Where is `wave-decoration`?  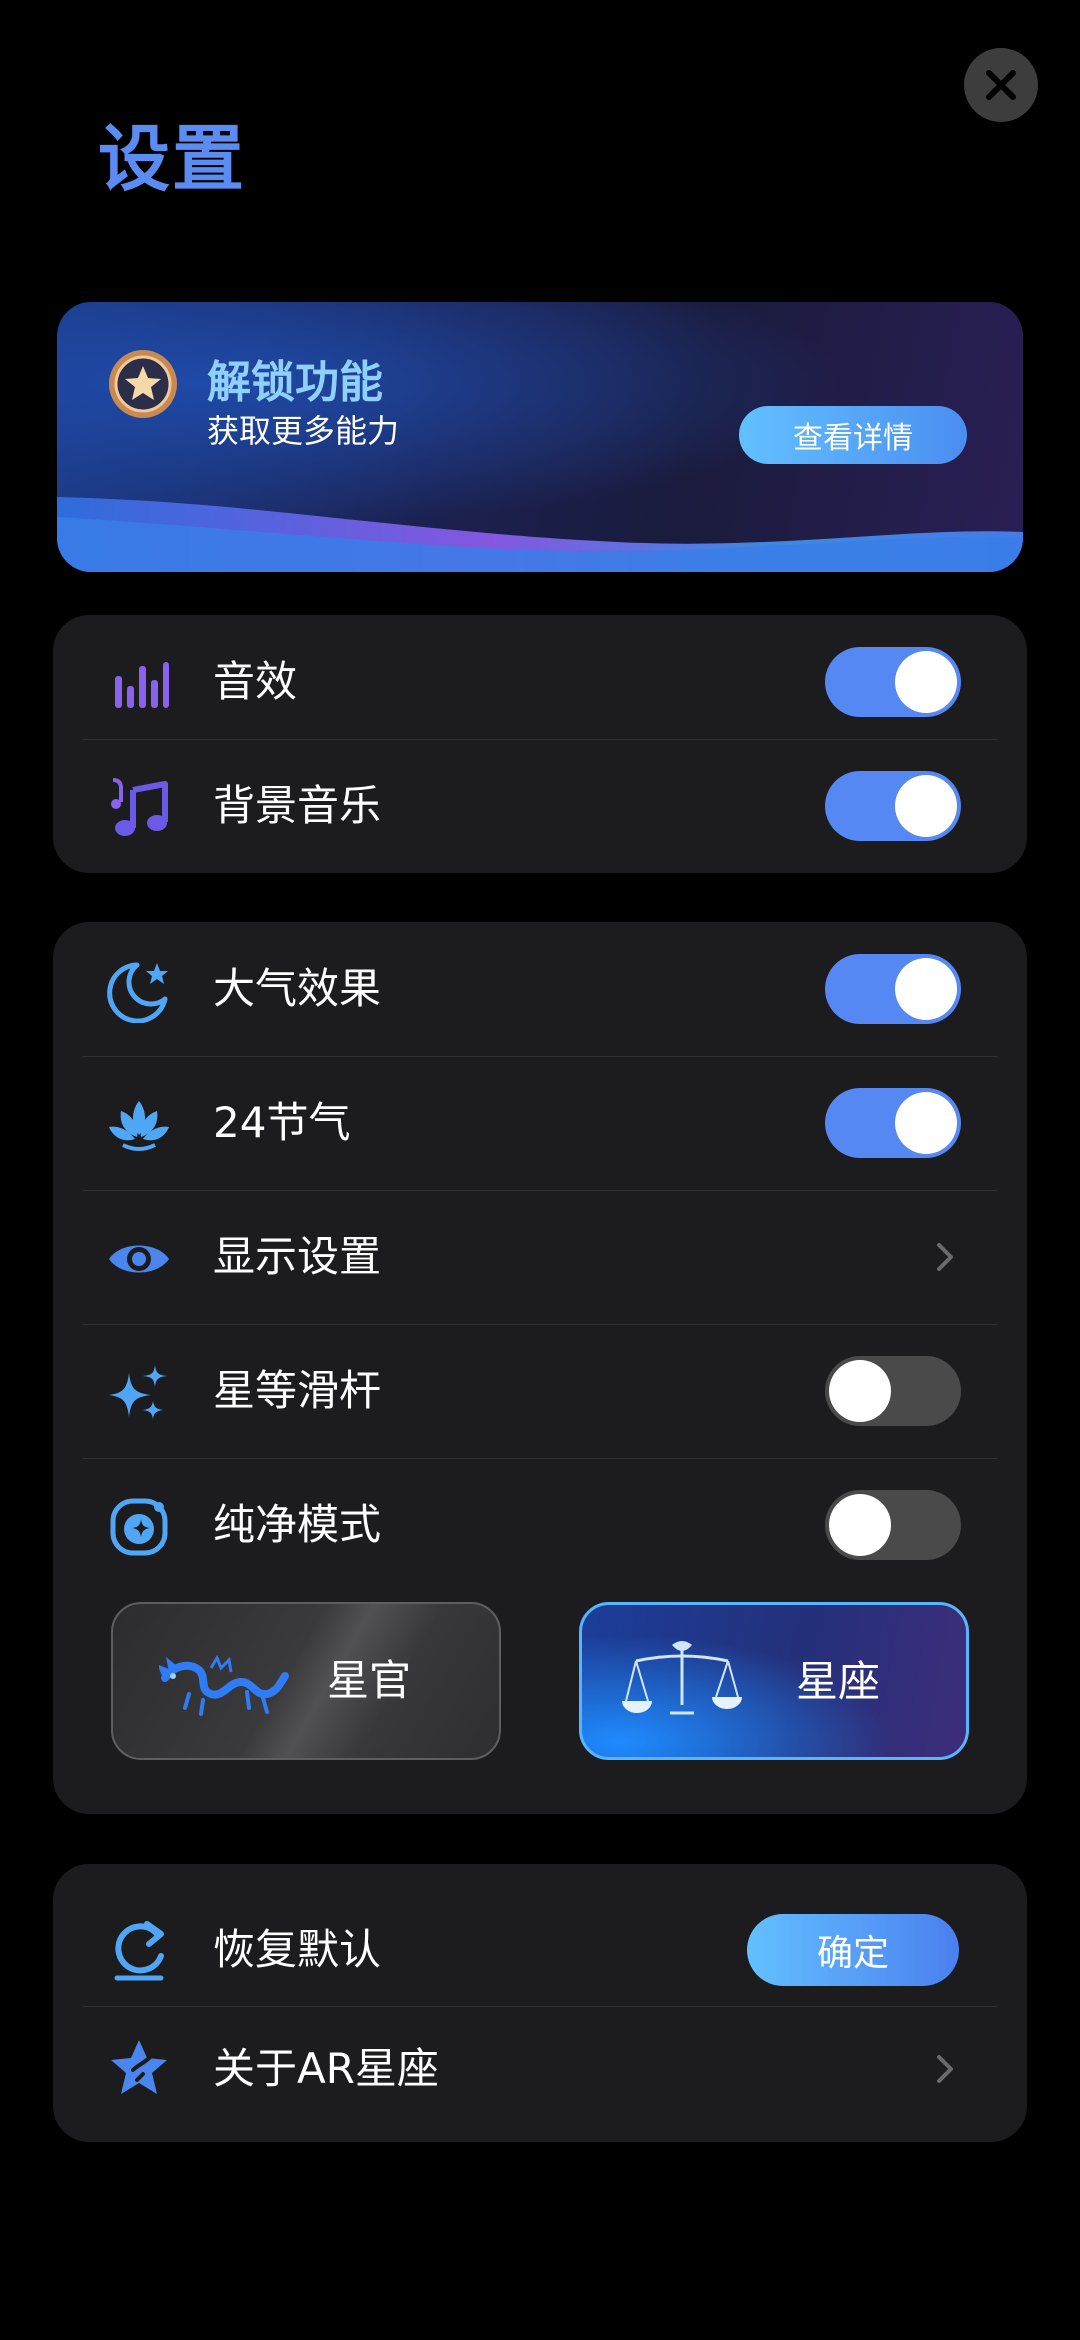 wave-decoration is located at coordinates (540, 534).